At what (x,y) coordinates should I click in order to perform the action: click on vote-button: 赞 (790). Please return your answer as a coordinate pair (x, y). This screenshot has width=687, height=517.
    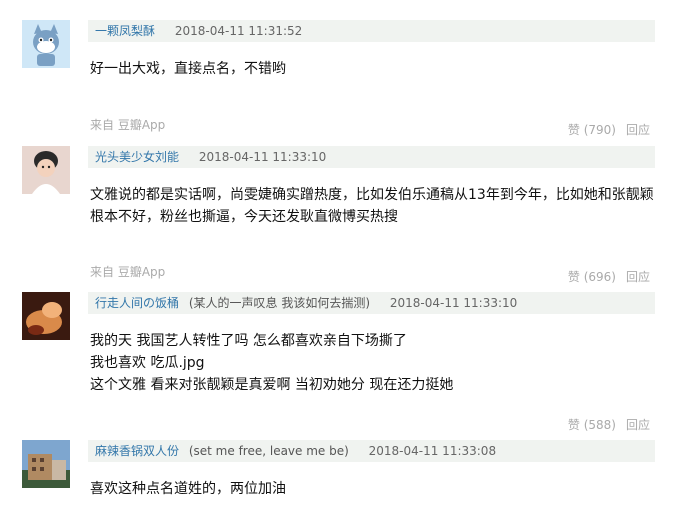
    Looking at the image, I should click on (592, 130).